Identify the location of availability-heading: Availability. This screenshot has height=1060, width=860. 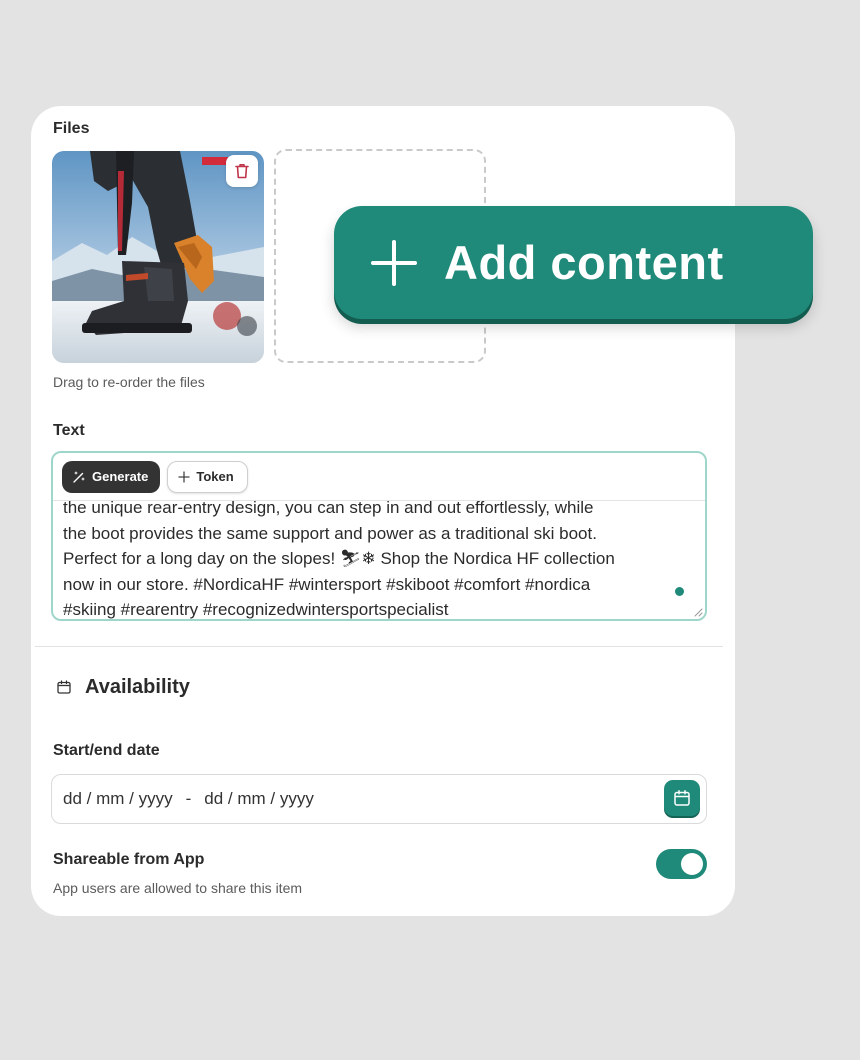
(137, 687).